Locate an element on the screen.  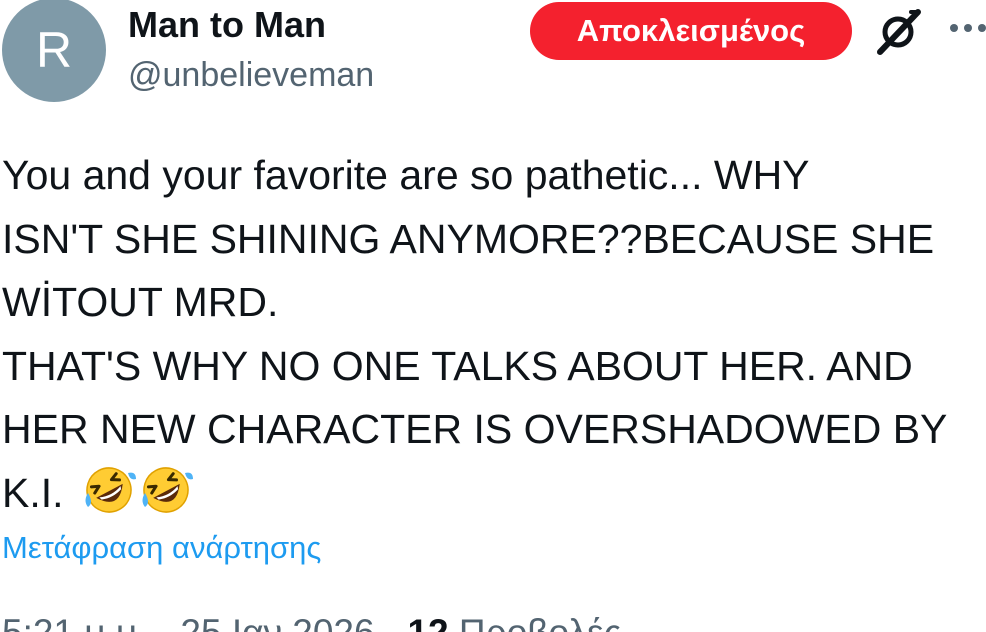
post-text-line: K.I. is located at coordinates (33, 492).